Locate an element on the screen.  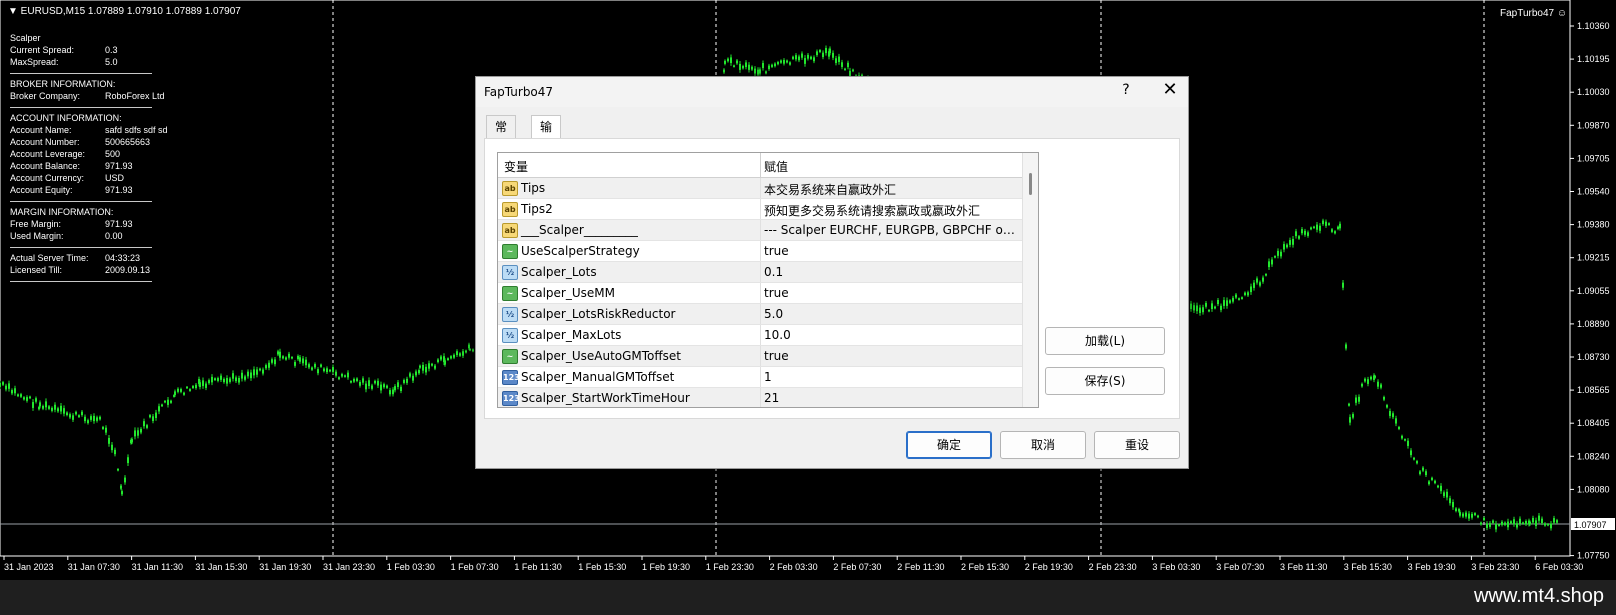
help-icon: ? is located at coordinates (1126, 90).